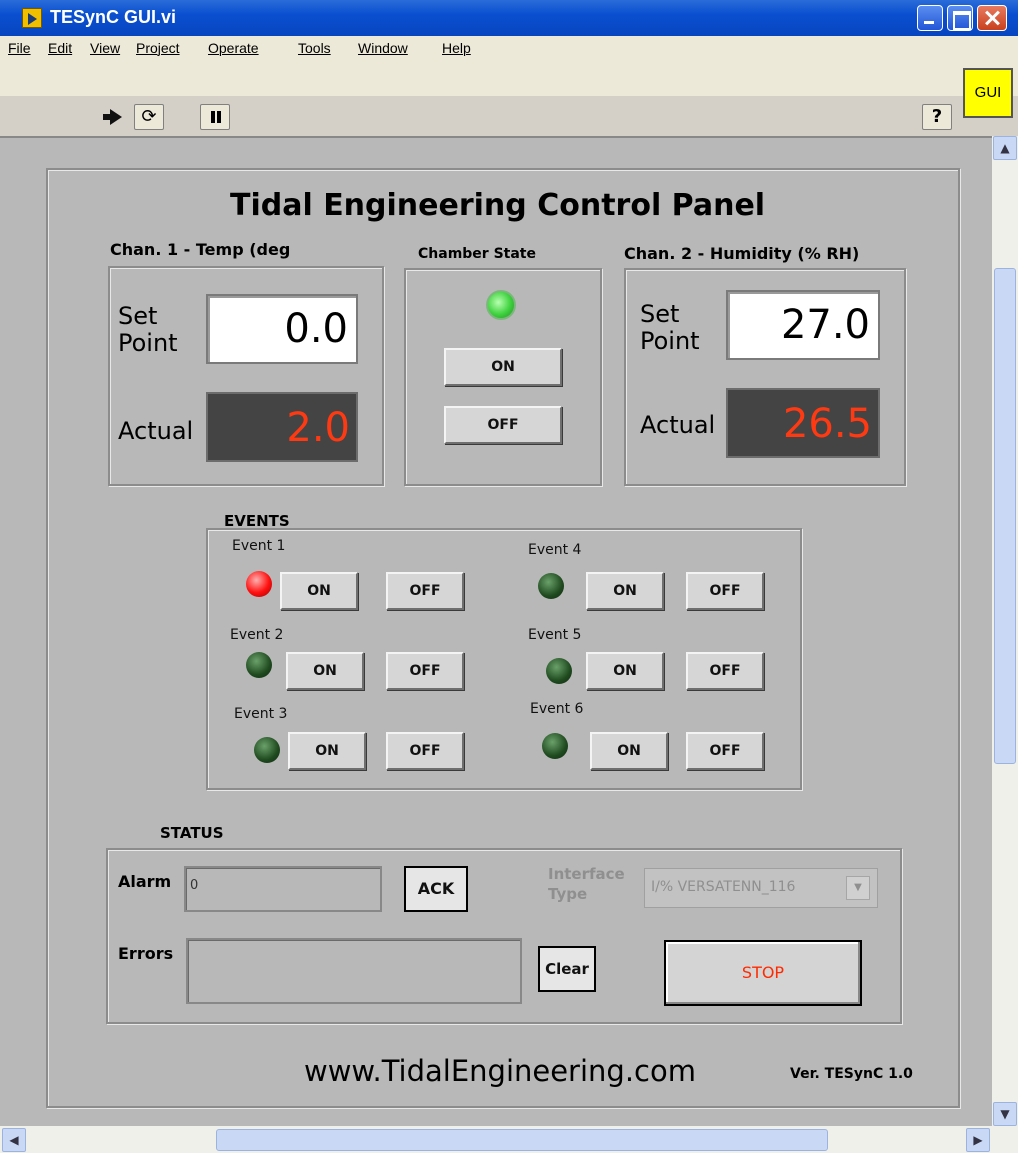  What do you see at coordinates (148, 329) in the screenshot?
I see `ch1-setpoint-label: Set Point` at bounding box center [148, 329].